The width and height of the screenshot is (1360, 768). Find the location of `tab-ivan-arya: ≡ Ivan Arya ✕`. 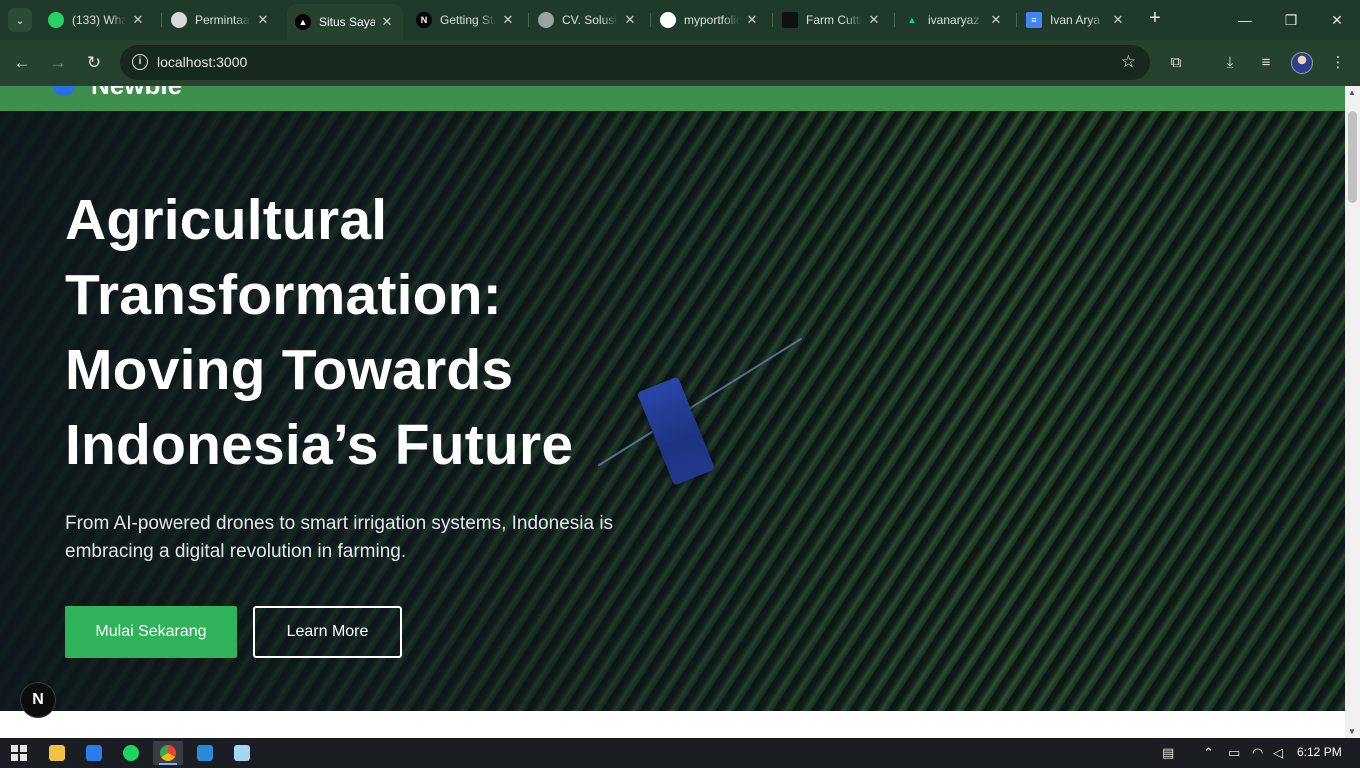

tab-ivan-arya: ≡ Ivan Arya ✕ is located at coordinates (1076, 20).